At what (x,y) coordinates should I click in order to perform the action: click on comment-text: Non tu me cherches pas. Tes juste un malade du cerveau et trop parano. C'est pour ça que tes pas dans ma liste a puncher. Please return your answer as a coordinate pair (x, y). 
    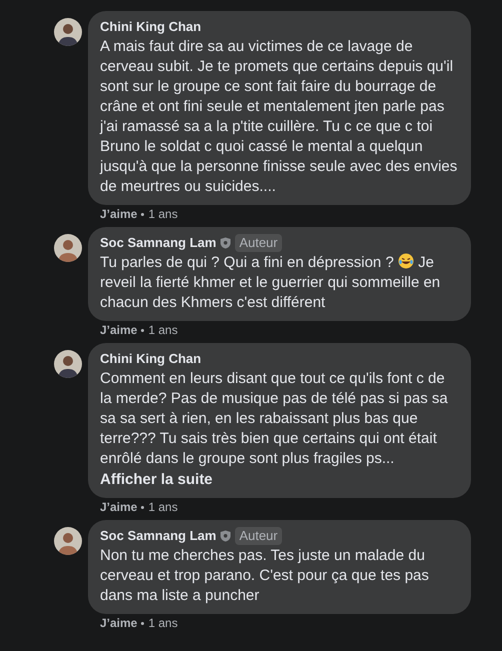
    Looking at the image, I should click on (265, 576).